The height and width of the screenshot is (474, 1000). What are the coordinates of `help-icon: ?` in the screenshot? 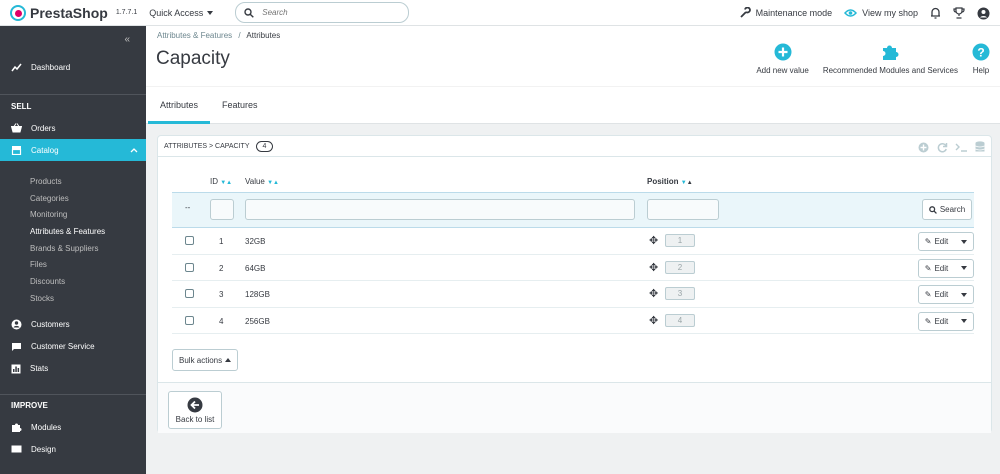 It's located at (981, 52).